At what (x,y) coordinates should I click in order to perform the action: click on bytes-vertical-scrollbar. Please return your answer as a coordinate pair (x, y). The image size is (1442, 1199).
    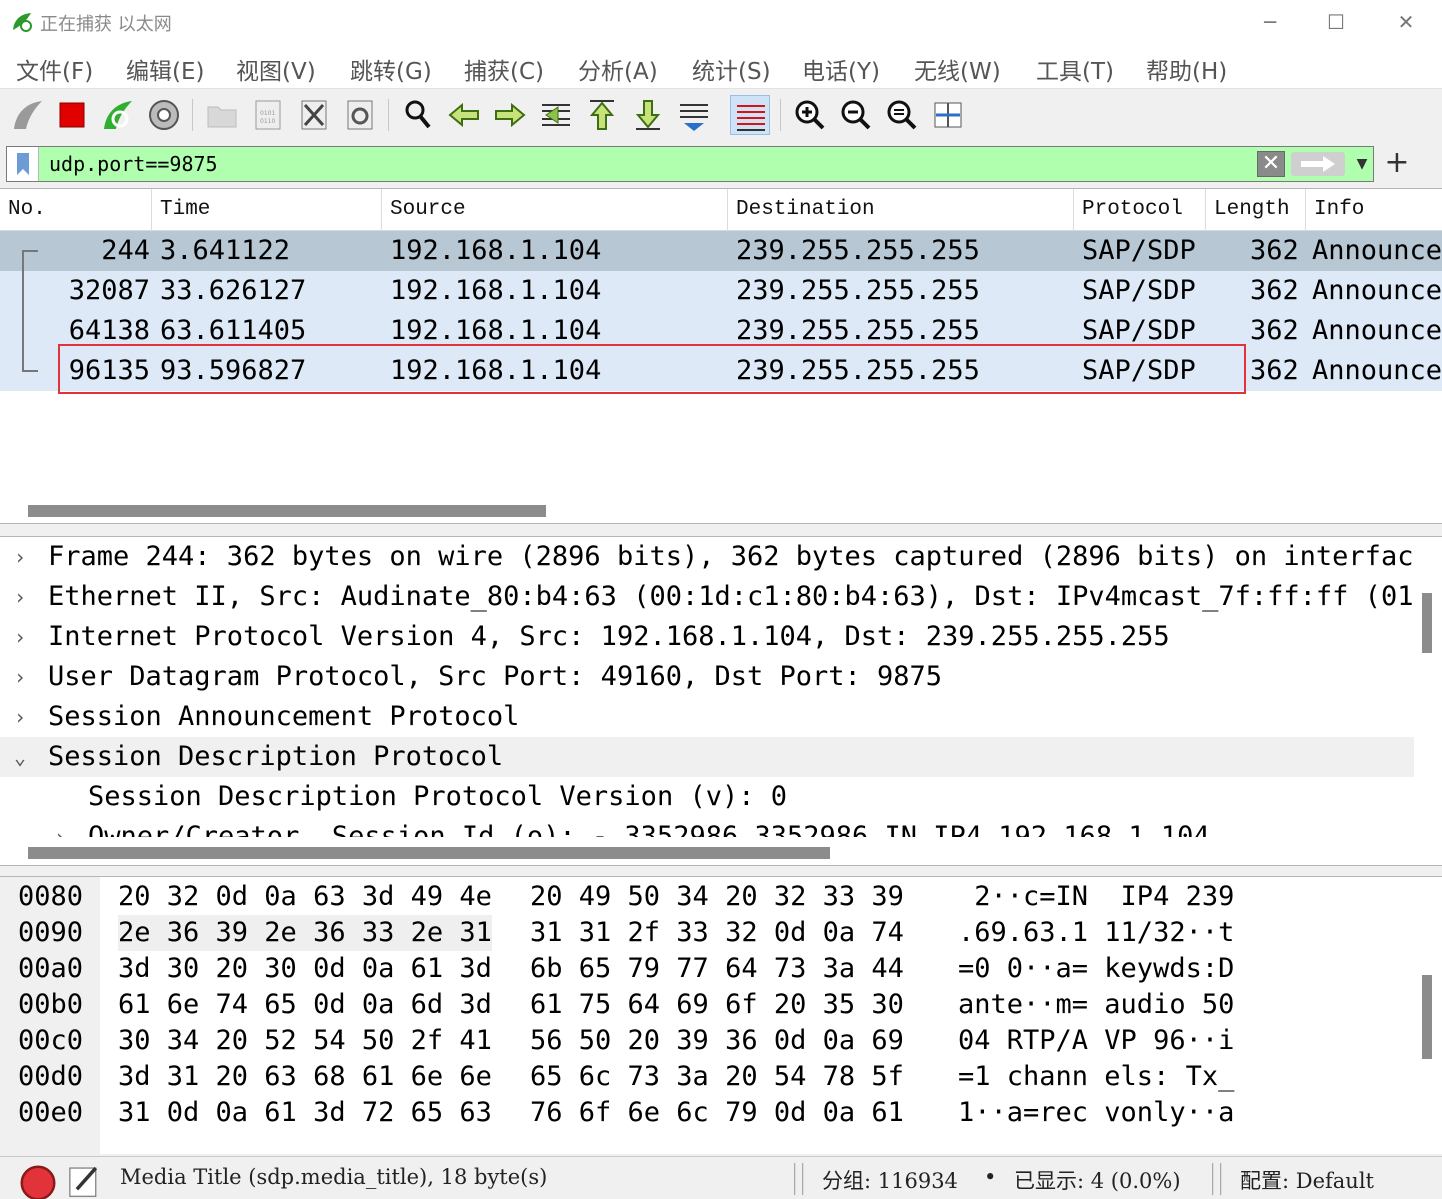
    Looking at the image, I should click on (1427, 1017).